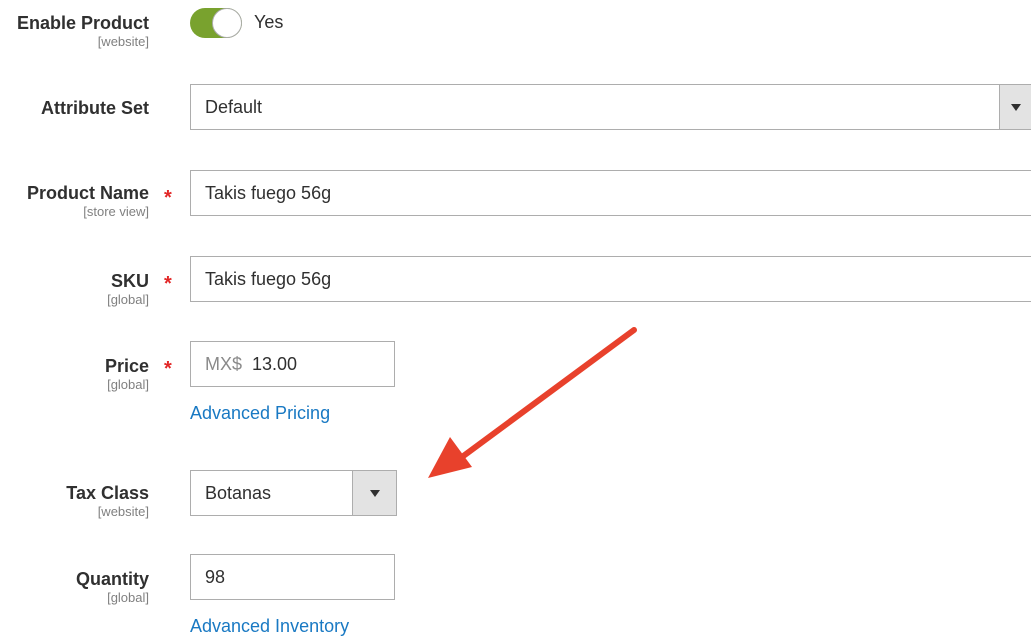 The height and width of the screenshot is (637, 1031). I want to click on tax-class-label-group: Tax Class [website], so click(107, 501).